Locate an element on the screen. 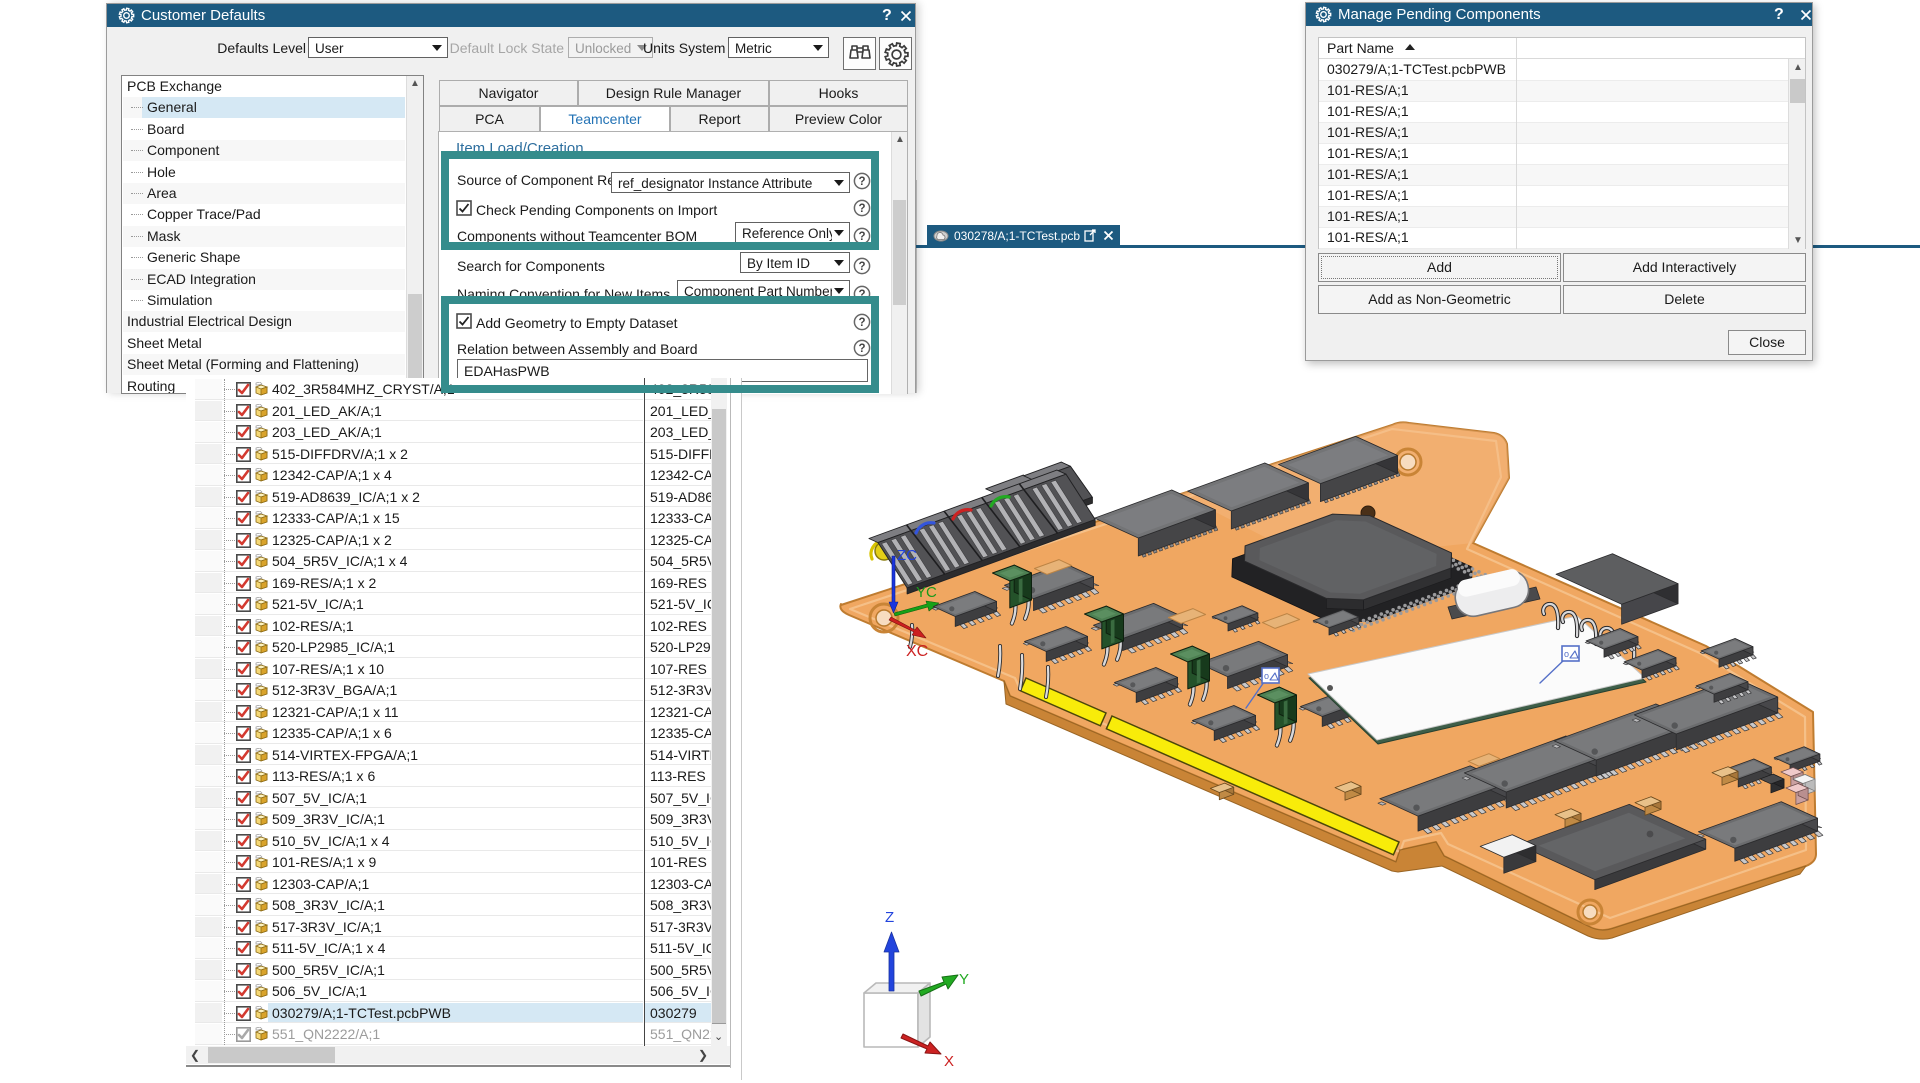 The height and width of the screenshot is (1083, 1920). svg-text: X is located at coordinates (949, 1061).